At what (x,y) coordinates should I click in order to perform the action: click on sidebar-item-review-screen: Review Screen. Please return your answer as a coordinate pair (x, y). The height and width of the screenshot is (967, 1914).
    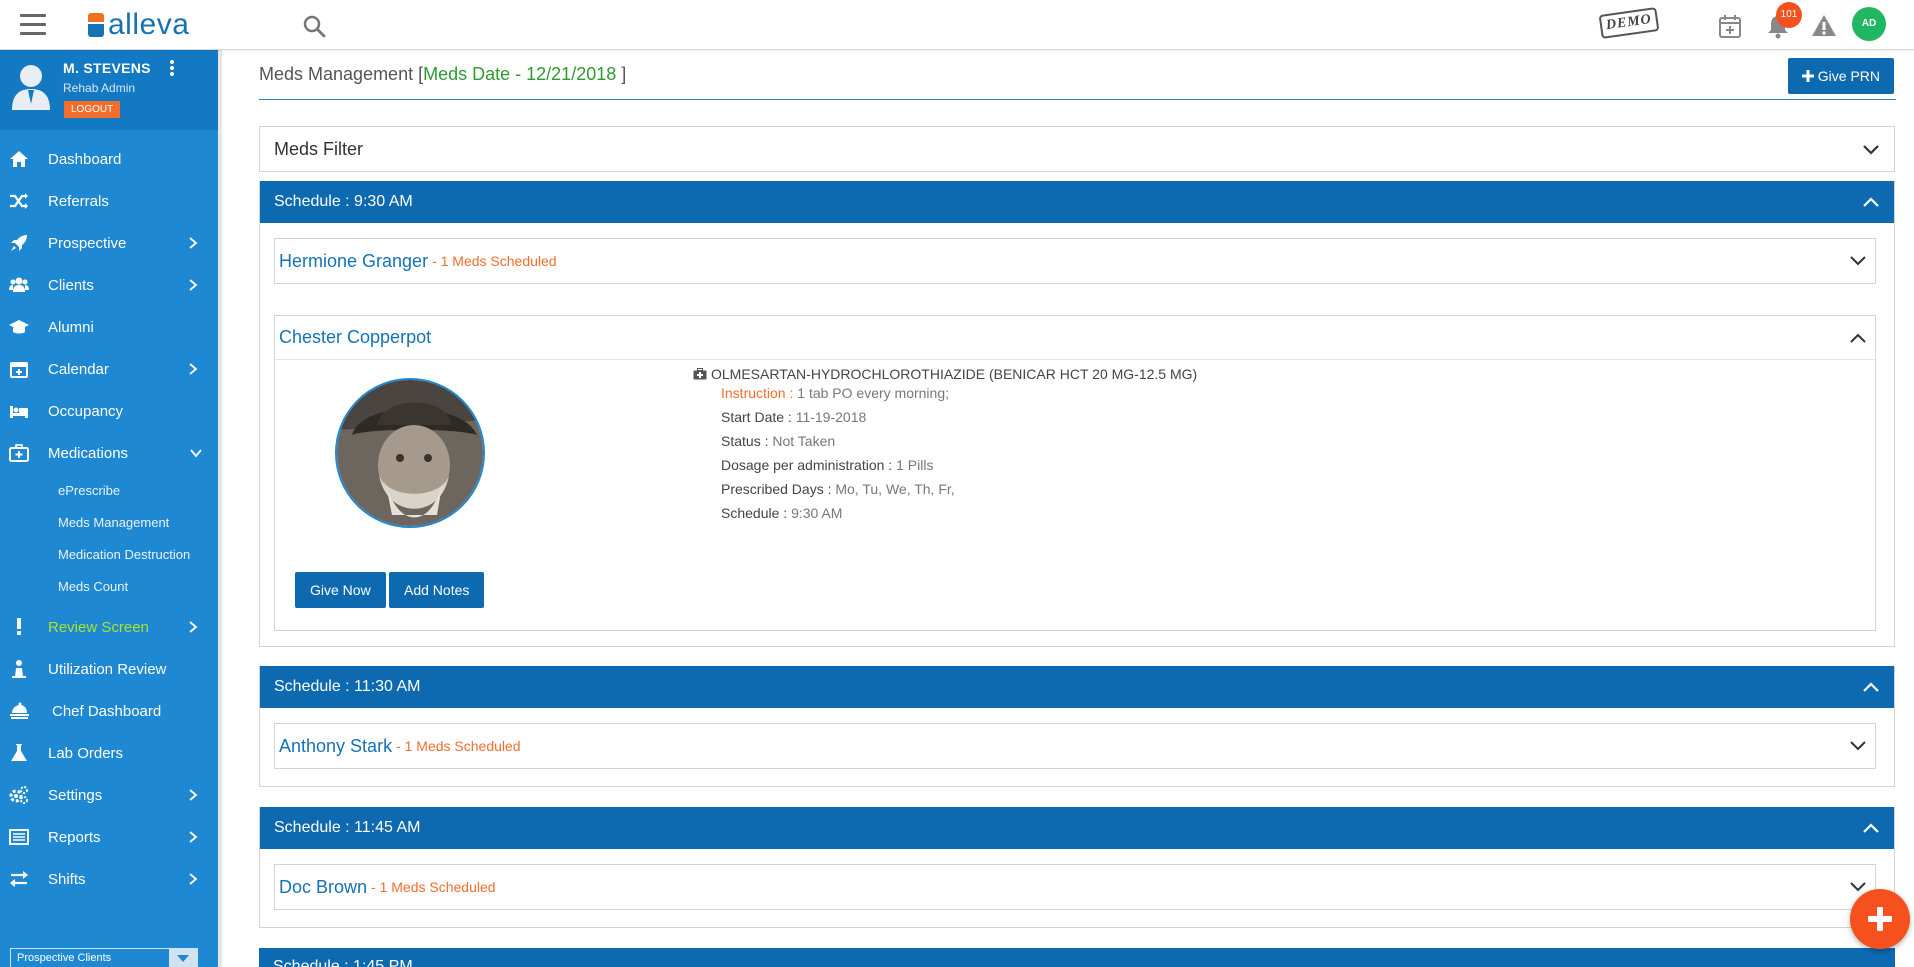
    Looking at the image, I should click on (109, 627).